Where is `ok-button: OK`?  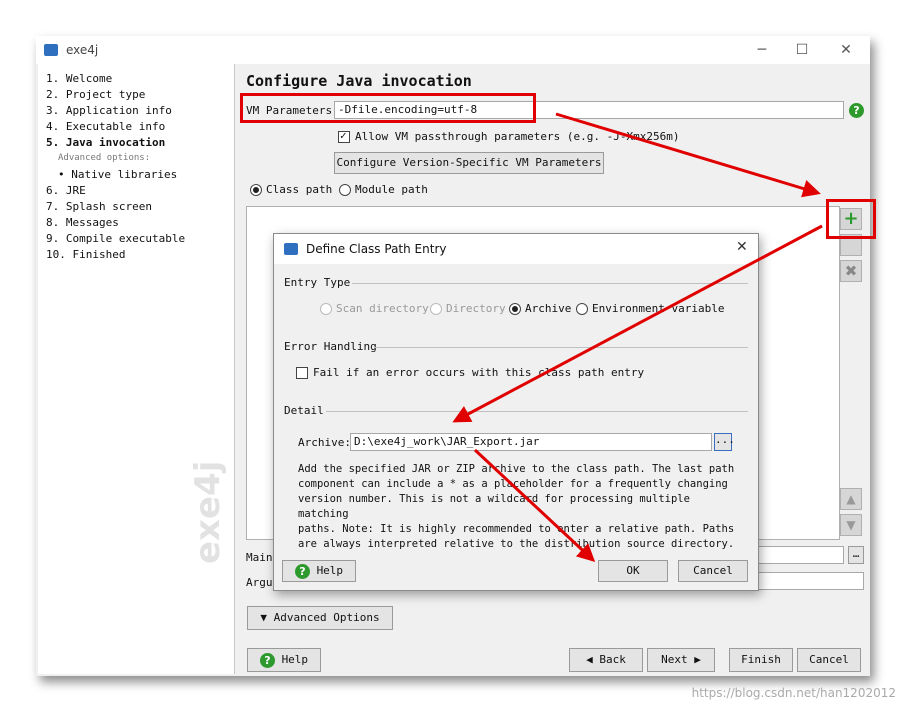 ok-button: OK is located at coordinates (633, 571).